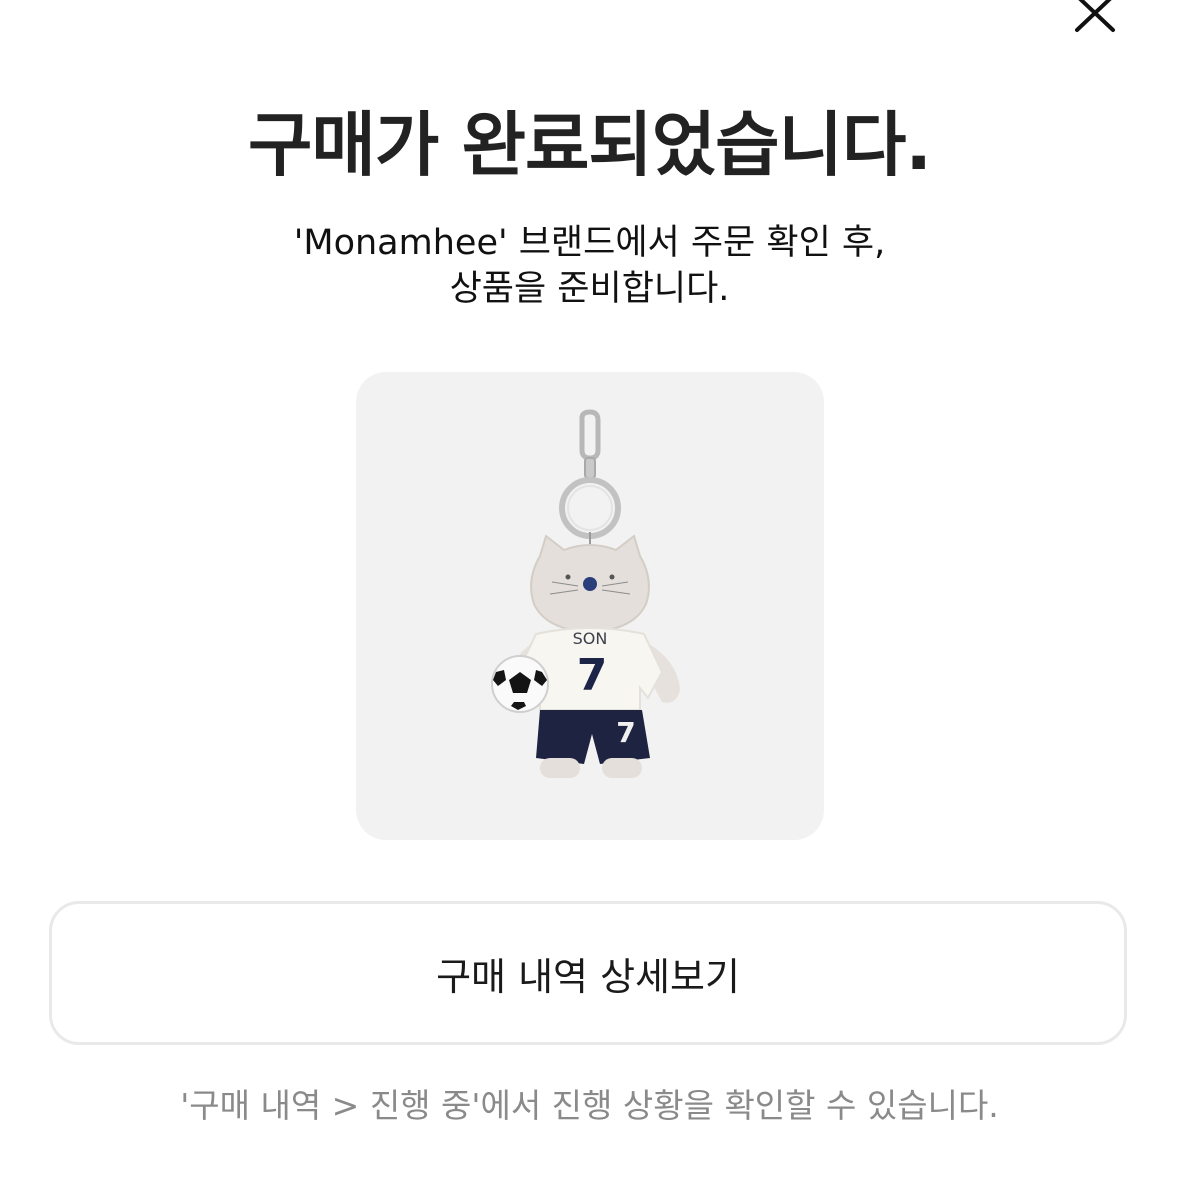 The image size is (1179, 1179). Describe the element at coordinates (590, 638) in the screenshot. I see `jersey-name-text: SON` at that location.